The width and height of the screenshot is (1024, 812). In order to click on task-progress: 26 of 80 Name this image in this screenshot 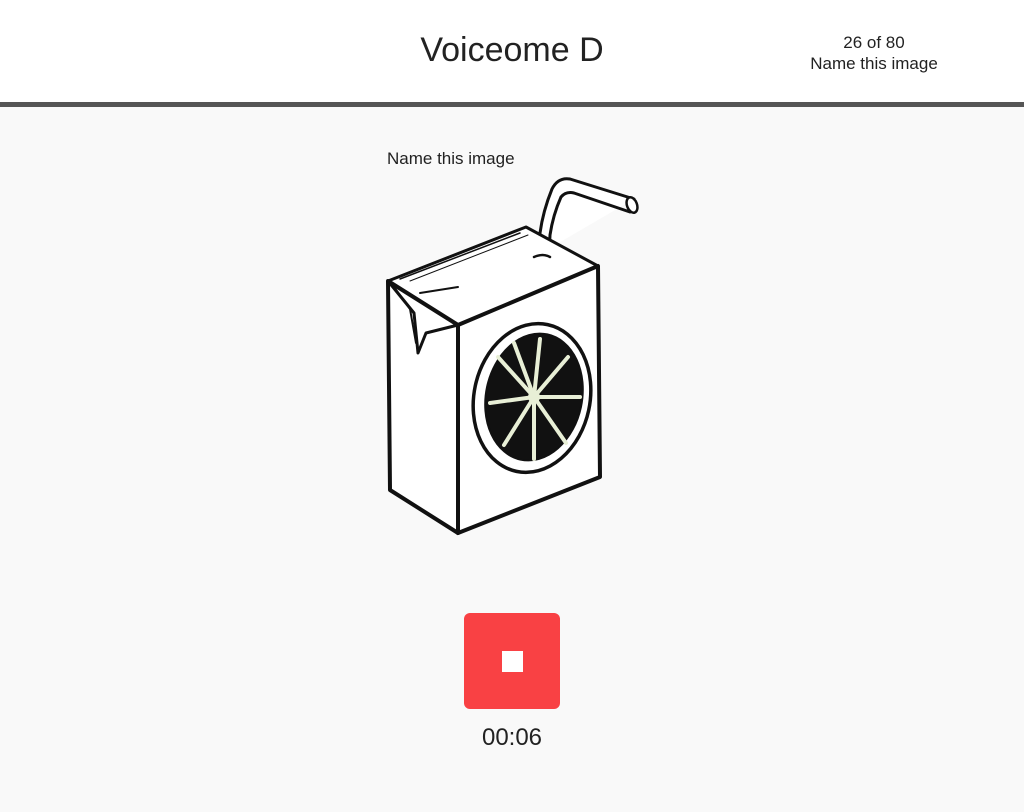, I will do `click(874, 53)`.